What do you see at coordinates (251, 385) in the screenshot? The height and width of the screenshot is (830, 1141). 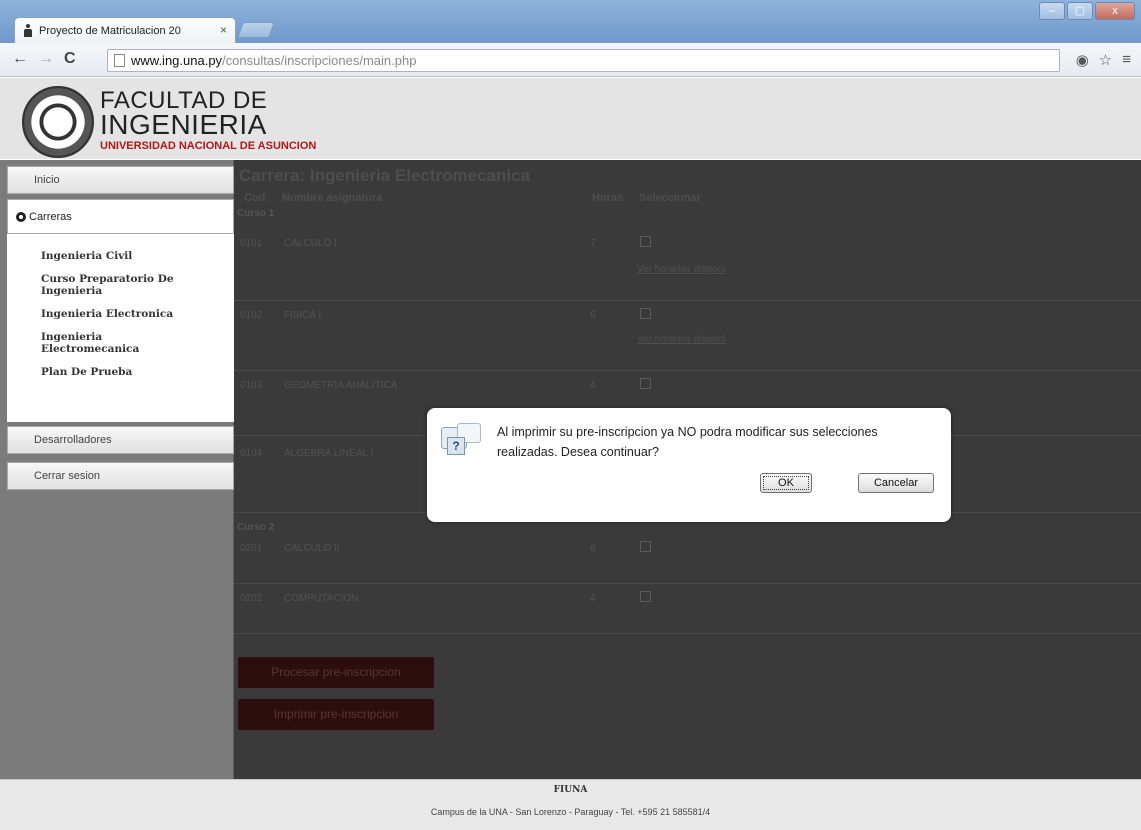 I see `row-code: 0103` at bounding box center [251, 385].